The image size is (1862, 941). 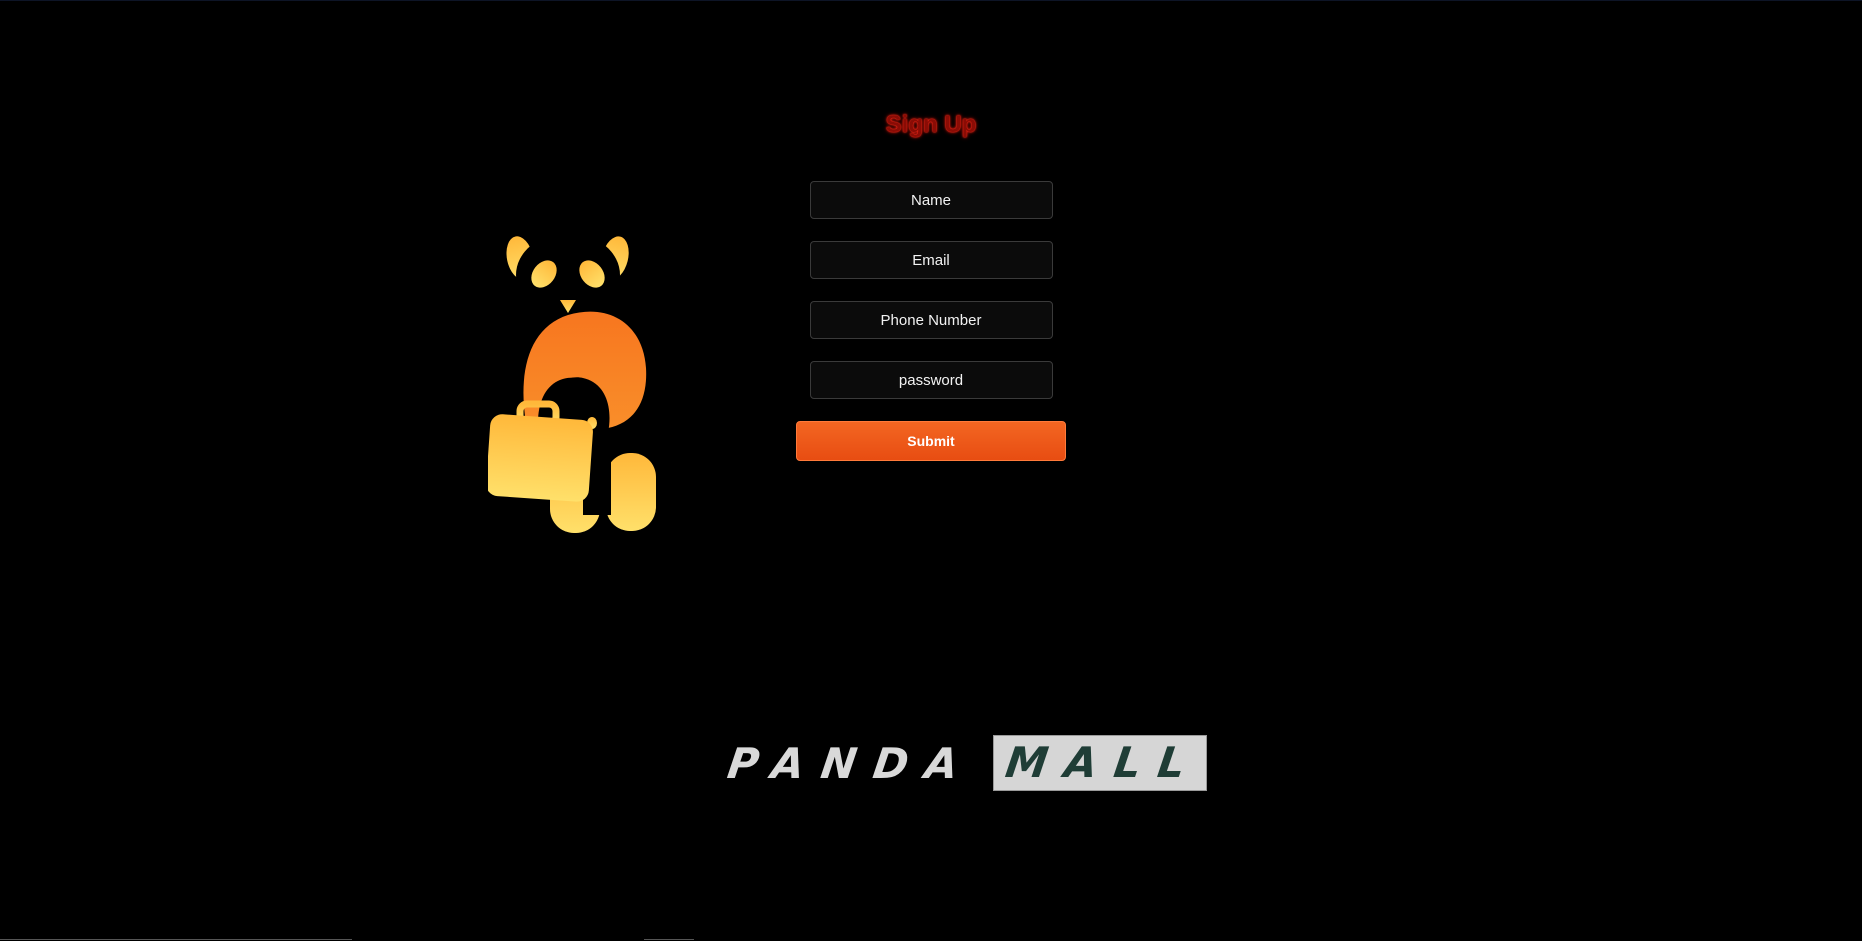 I want to click on brand-word-panda: PANDA, so click(x=851, y=763).